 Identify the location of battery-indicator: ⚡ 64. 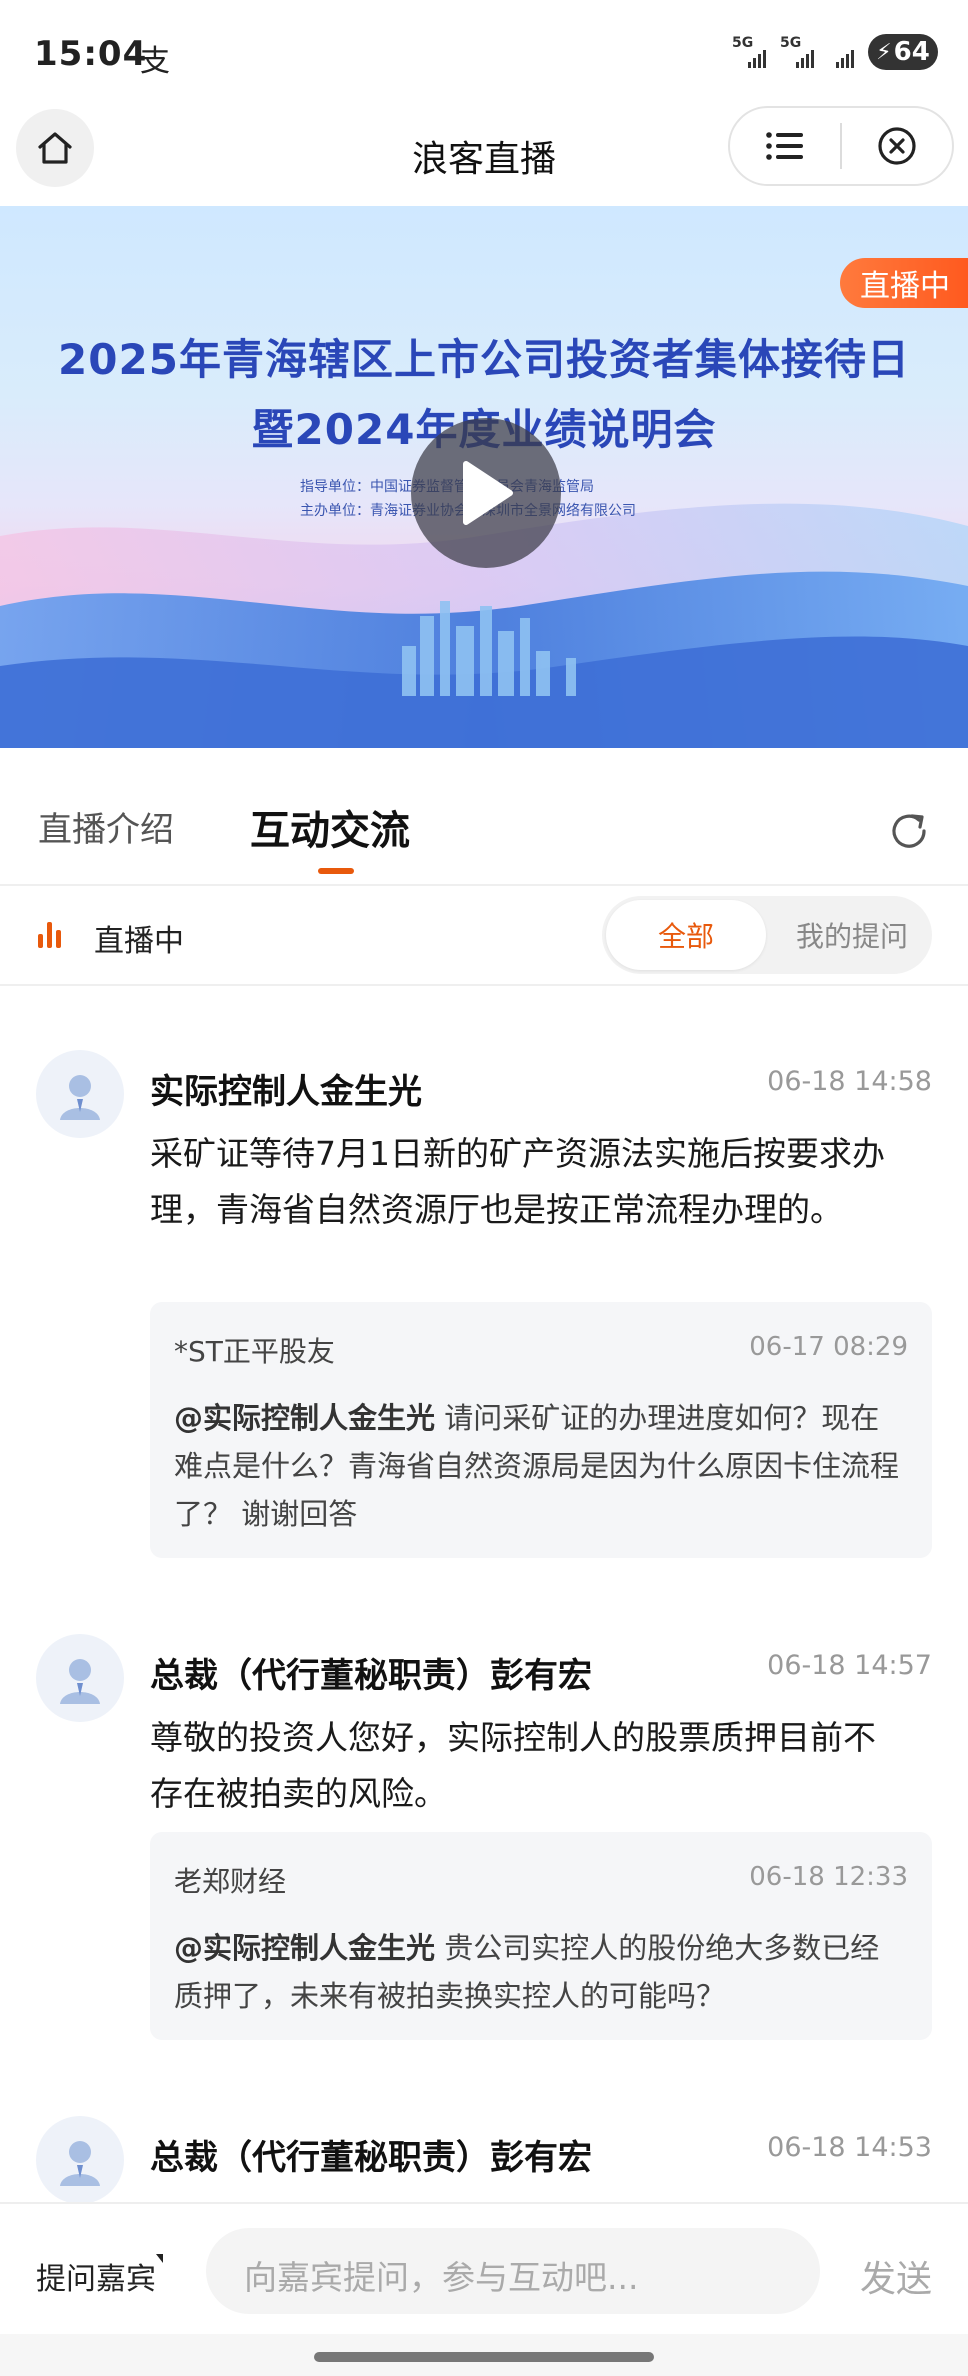
(903, 52).